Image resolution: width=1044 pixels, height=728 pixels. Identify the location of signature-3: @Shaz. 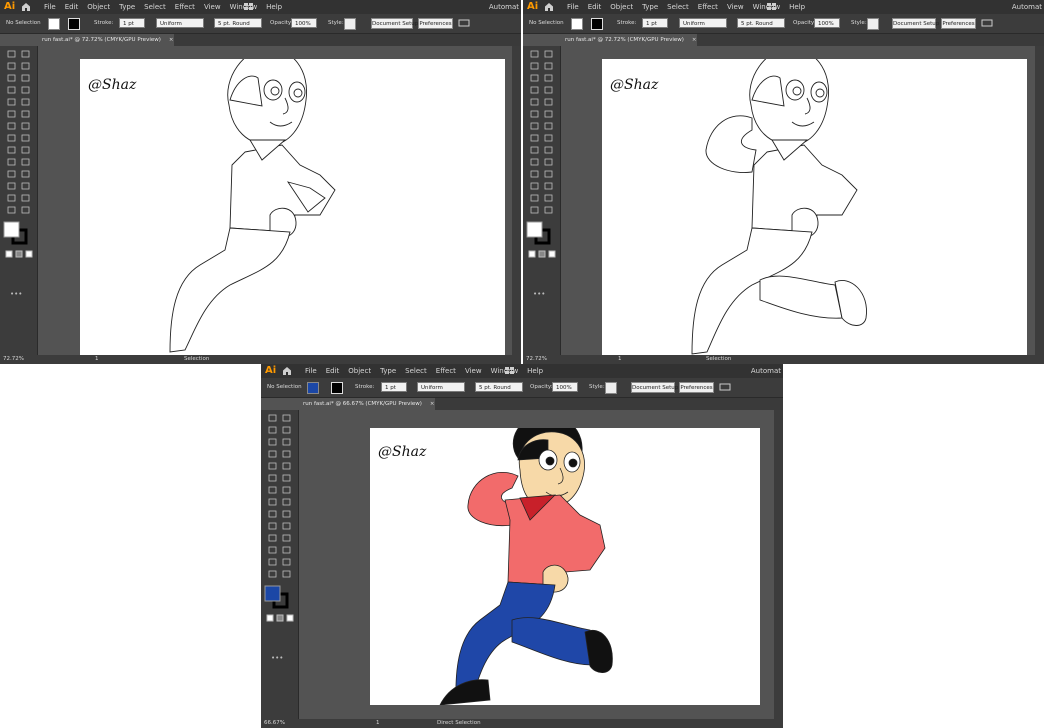
(402, 452).